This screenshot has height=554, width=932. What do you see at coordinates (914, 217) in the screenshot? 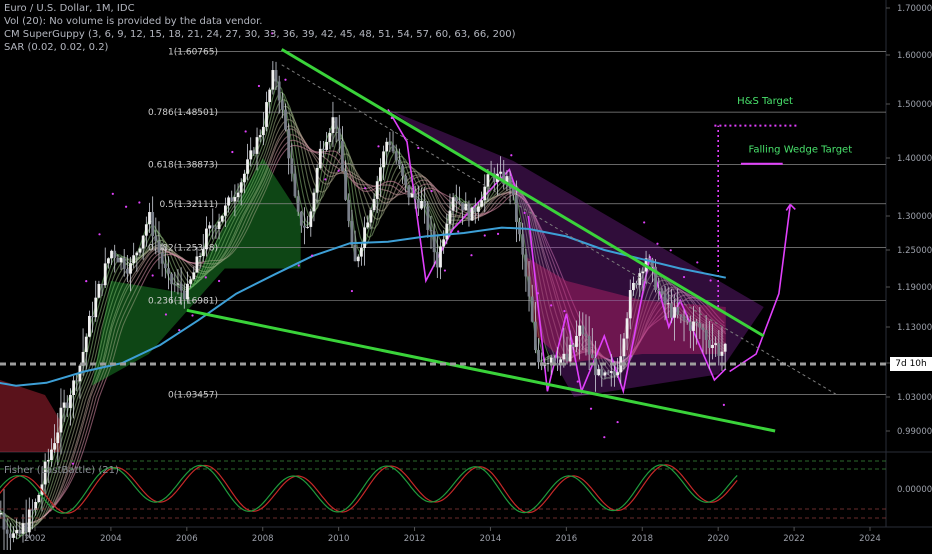
I see `price-tick-label: 1.30000` at bounding box center [914, 217].